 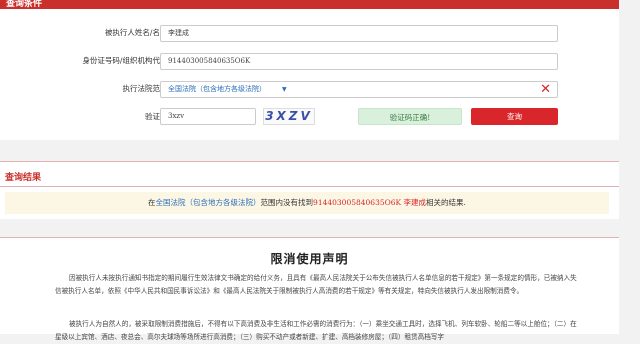 I want to click on msg-id: 914403005840635O6K, so click(x=357, y=202).